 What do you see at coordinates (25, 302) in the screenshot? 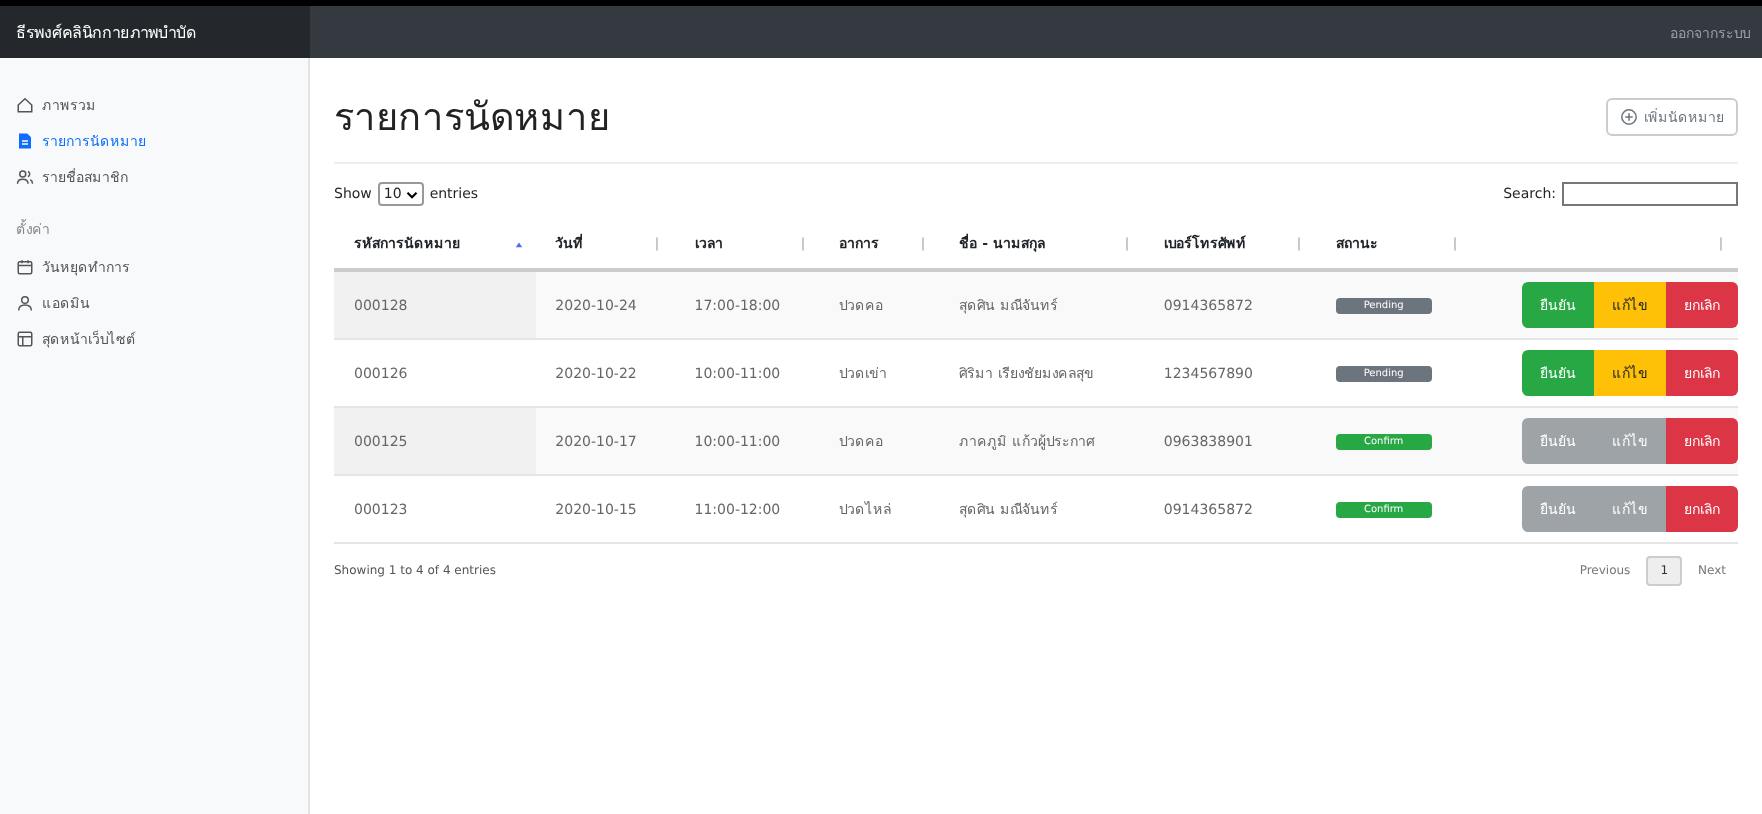
I see `user-icon` at bounding box center [25, 302].